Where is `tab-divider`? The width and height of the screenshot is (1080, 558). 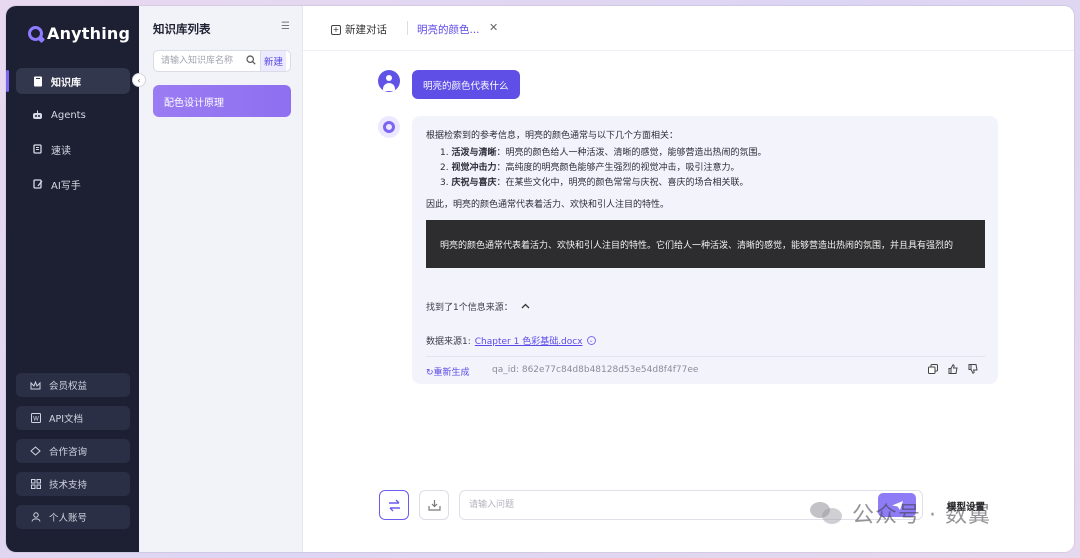 tab-divider is located at coordinates (407, 28).